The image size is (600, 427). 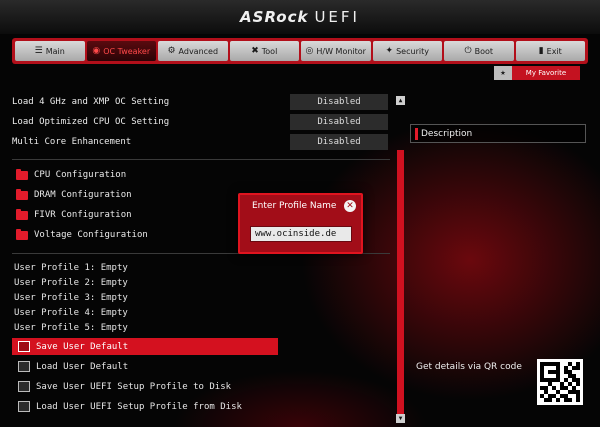 What do you see at coordinates (400, 418) in the screenshot?
I see `scroll-down-arrow-icon: ▼` at bounding box center [400, 418].